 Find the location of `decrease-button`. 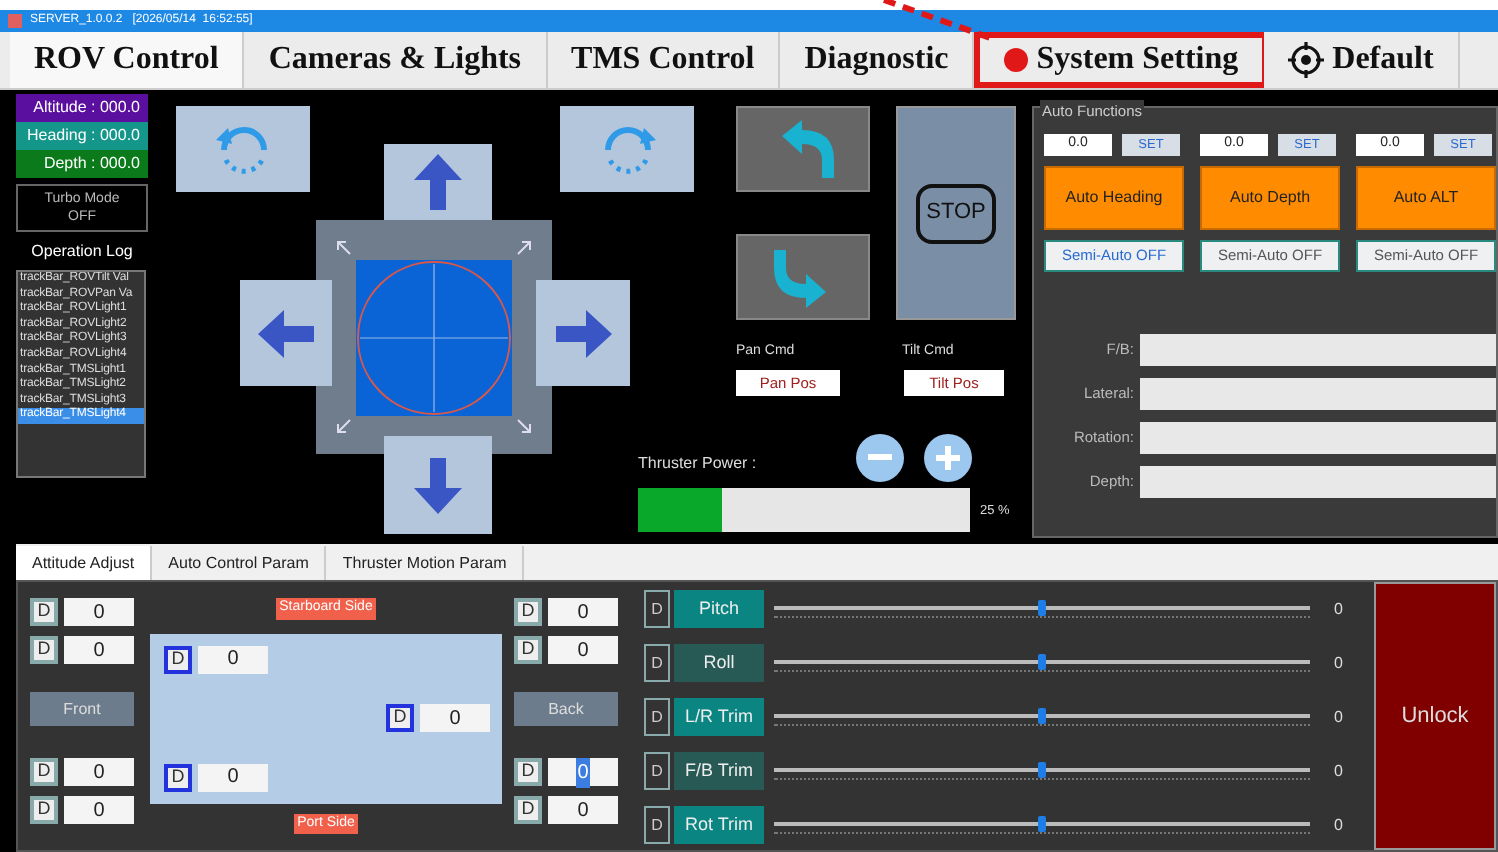

decrease-button is located at coordinates (880, 458).